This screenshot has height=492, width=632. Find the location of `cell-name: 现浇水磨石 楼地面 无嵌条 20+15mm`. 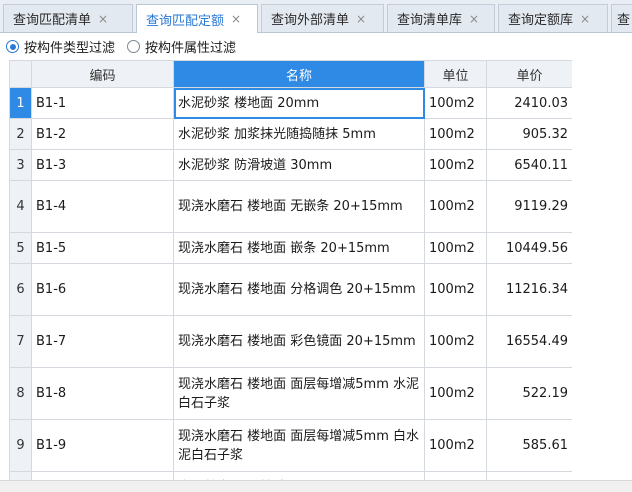

cell-name: 现浇水磨石 楼地面 无嵌条 20+15mm is located at coordinates (299, 206).